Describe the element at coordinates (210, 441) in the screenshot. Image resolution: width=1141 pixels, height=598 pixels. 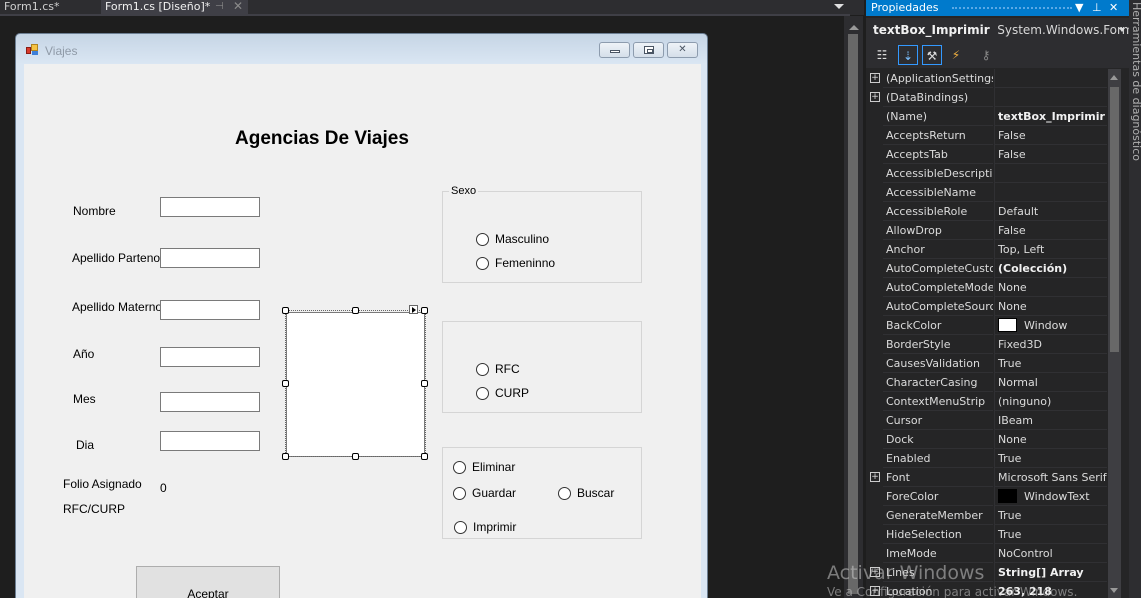
I see `dia-field` at that location.